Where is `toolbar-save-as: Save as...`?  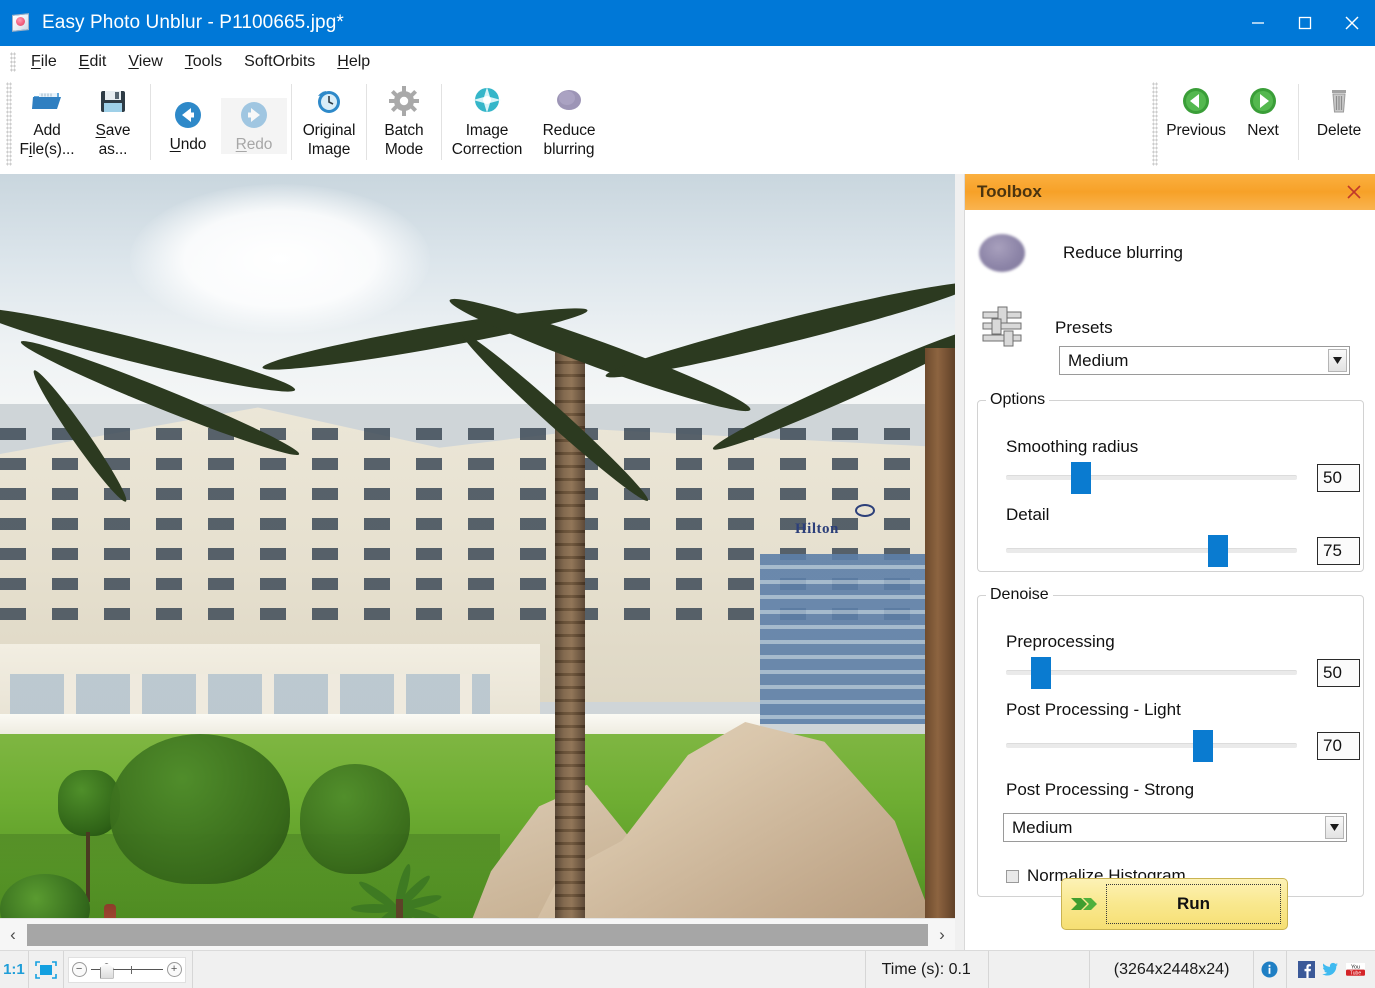 toolbar-save-as: Save as... is located at coordinates (113, 124).